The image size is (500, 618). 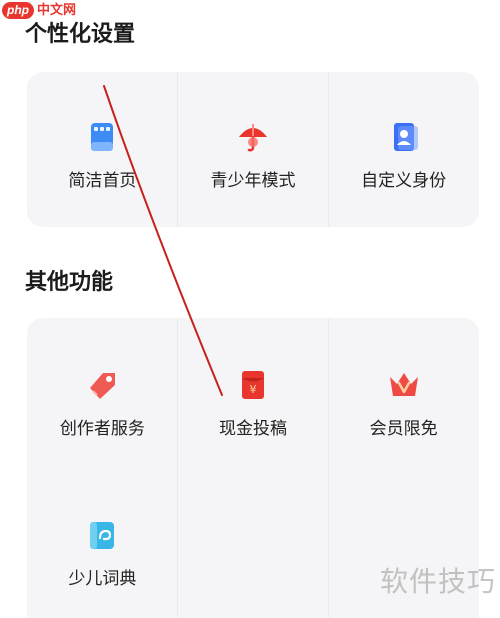 I want to click on creator-service-tile: 创作者服务, so click(x=102, y=393).